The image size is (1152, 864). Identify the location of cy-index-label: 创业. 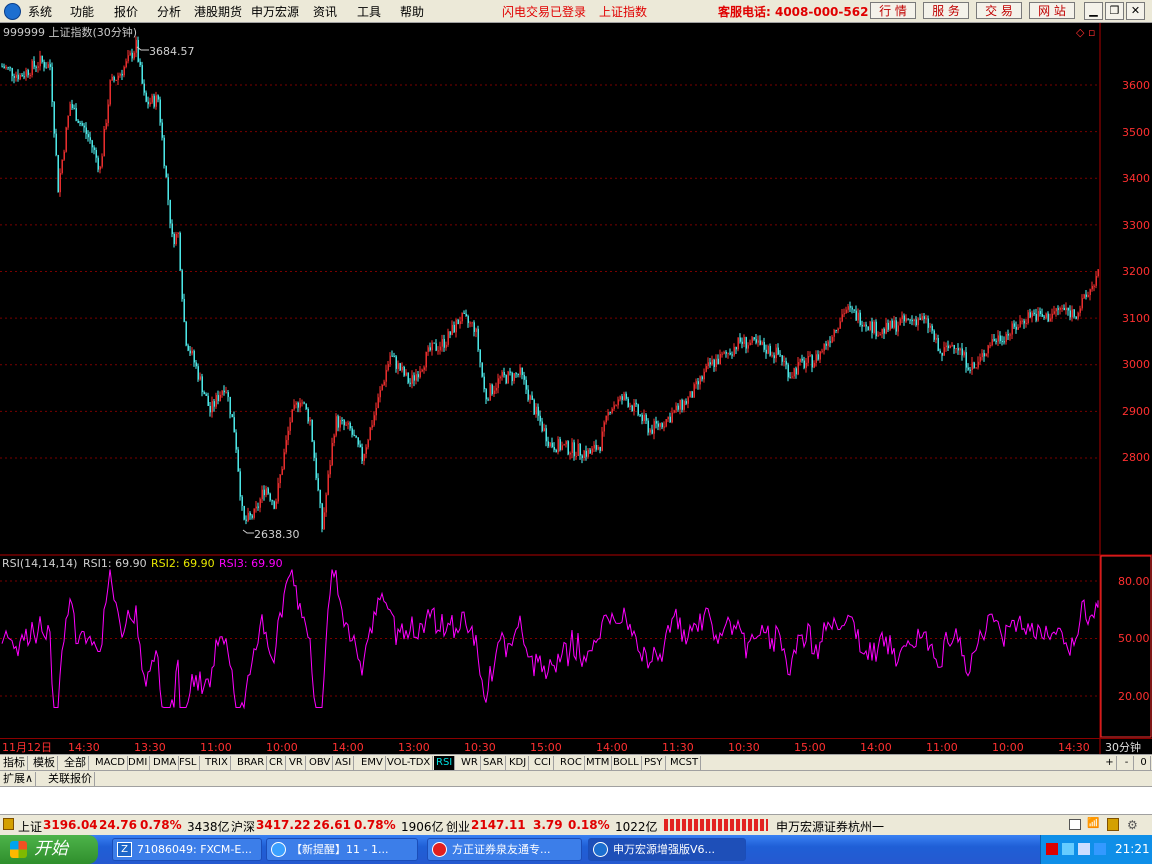
(458, 826).